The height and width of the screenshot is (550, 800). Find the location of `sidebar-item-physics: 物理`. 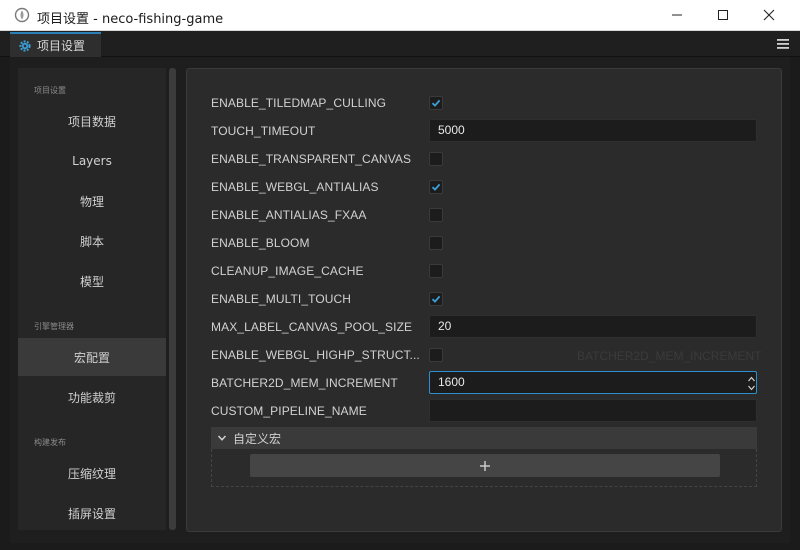

sidebar-item-physics: 物理 is located at coordinates (92, 201).